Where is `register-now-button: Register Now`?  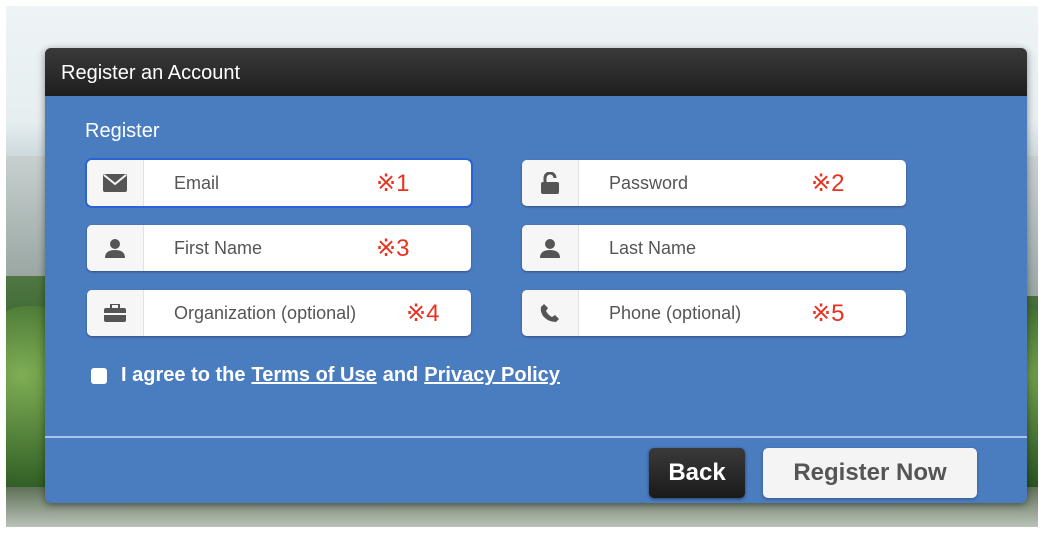
register-now-button: Register Now is located at coordinates (870, 473).